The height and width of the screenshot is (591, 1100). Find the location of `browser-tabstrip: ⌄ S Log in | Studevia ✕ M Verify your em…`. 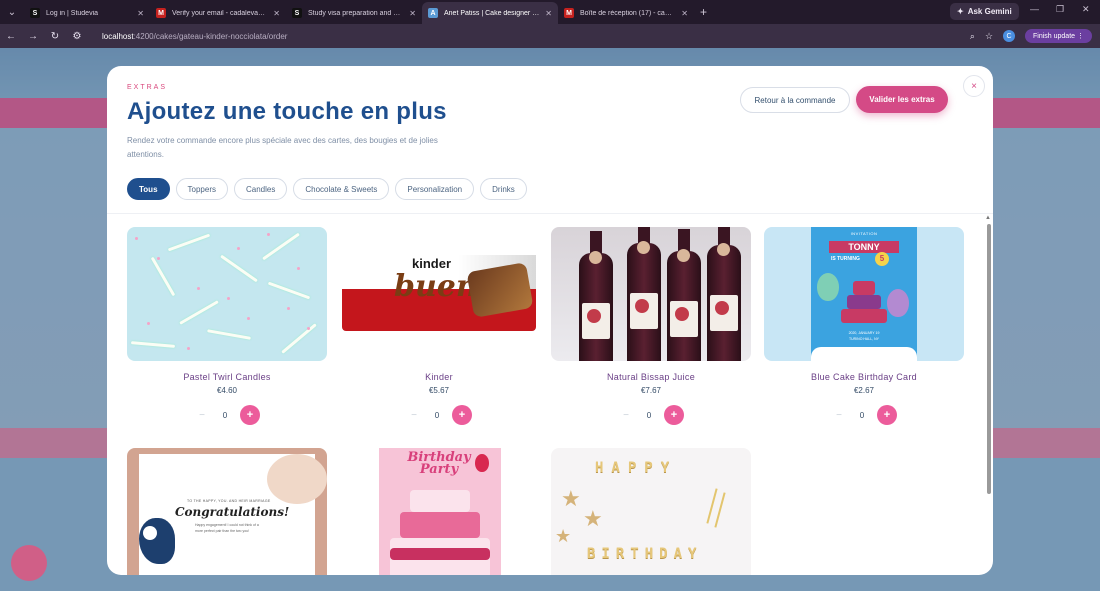

browser-tabstrip: ⌄ S Log in | Studevia ✕ M Verify your em… is located at coordinates (550, 12).